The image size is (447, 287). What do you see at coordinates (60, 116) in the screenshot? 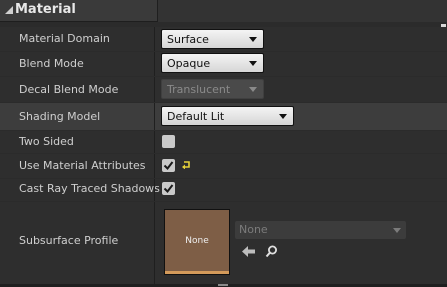
I see `shading-model-label: Shading Model` at bounding box center [60, 116].